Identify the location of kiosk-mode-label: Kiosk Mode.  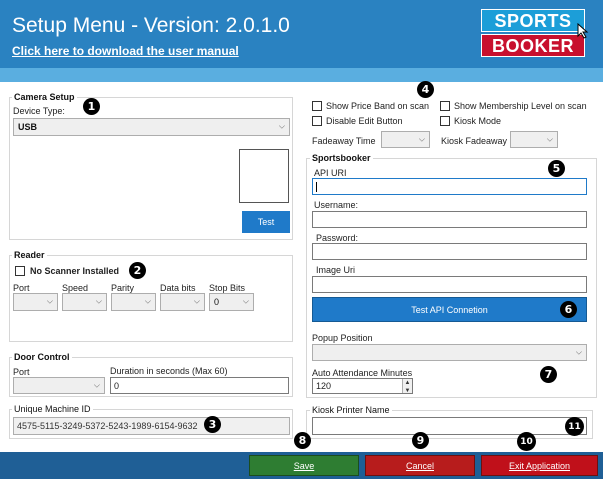
(478, 121).